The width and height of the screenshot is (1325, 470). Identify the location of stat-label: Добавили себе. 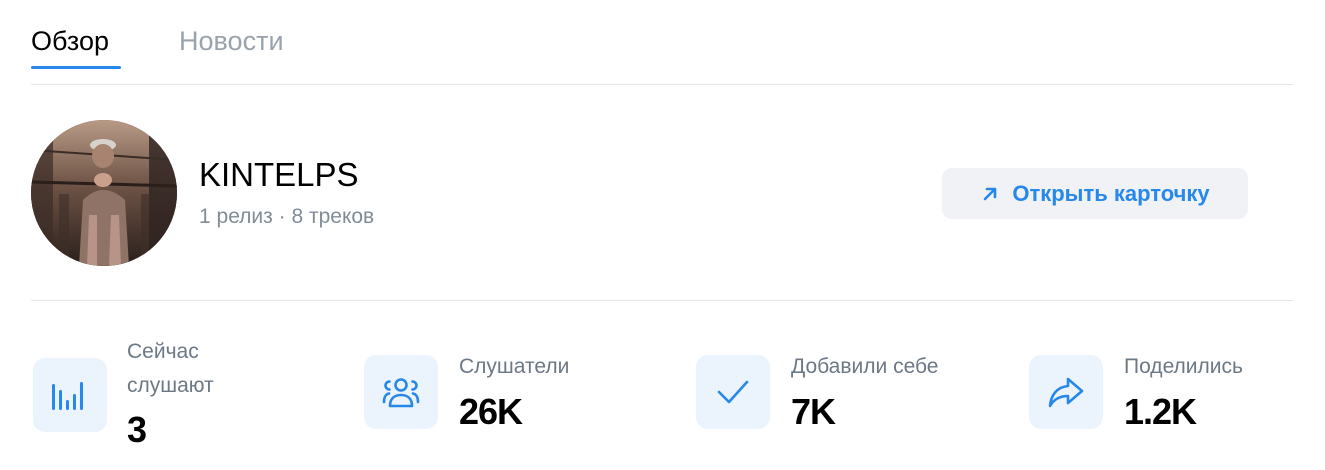
(865, 366).